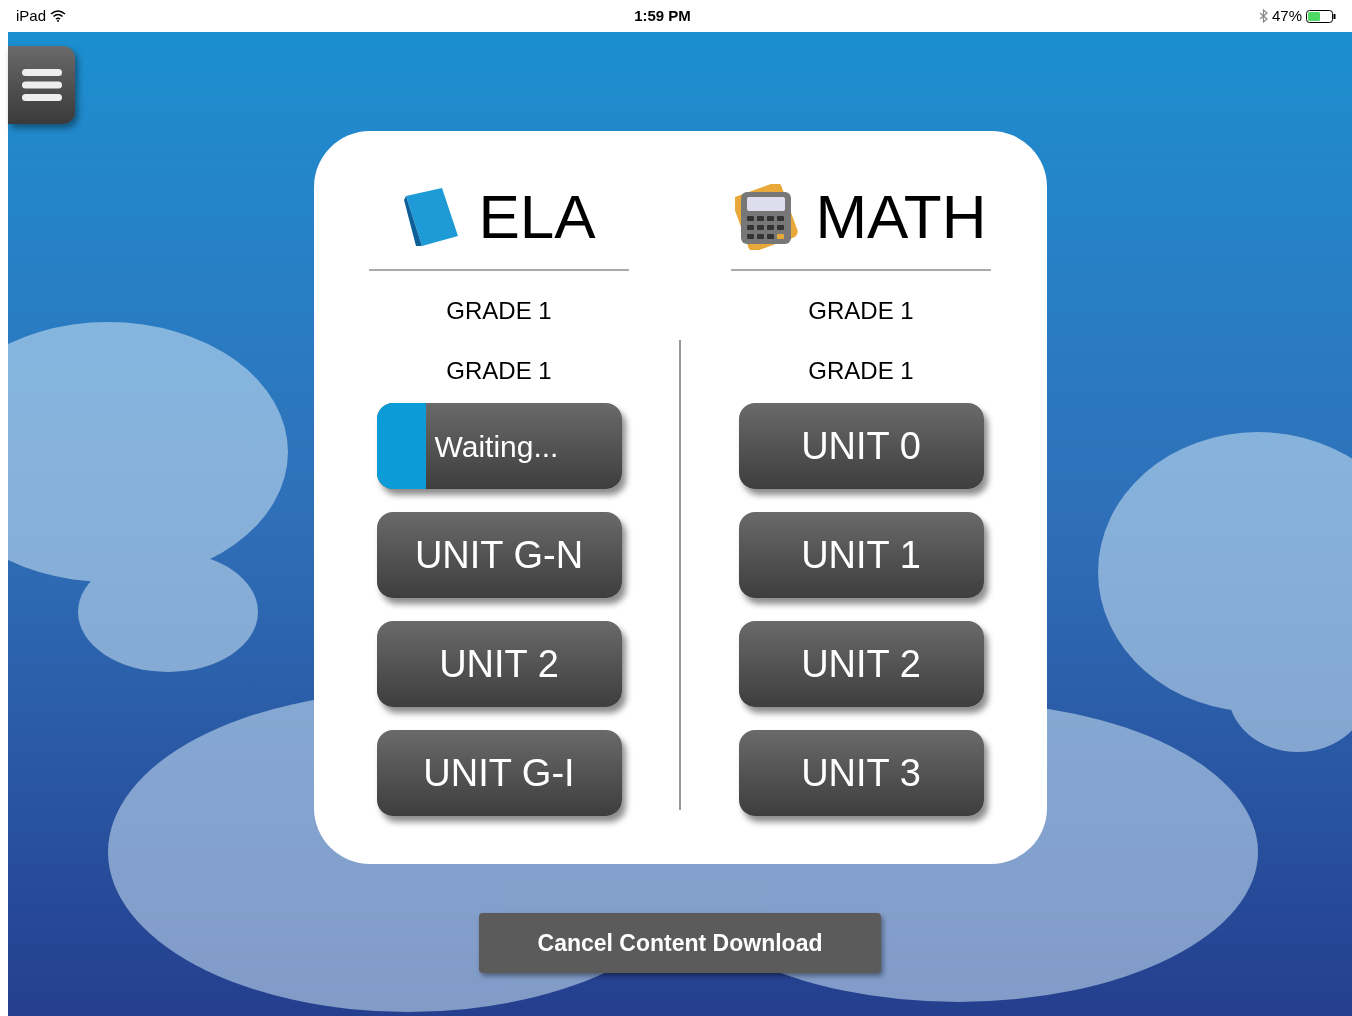  Describe the element at coordinates (58, 16) in the screenshot. I see `wifi-icon` at that location.